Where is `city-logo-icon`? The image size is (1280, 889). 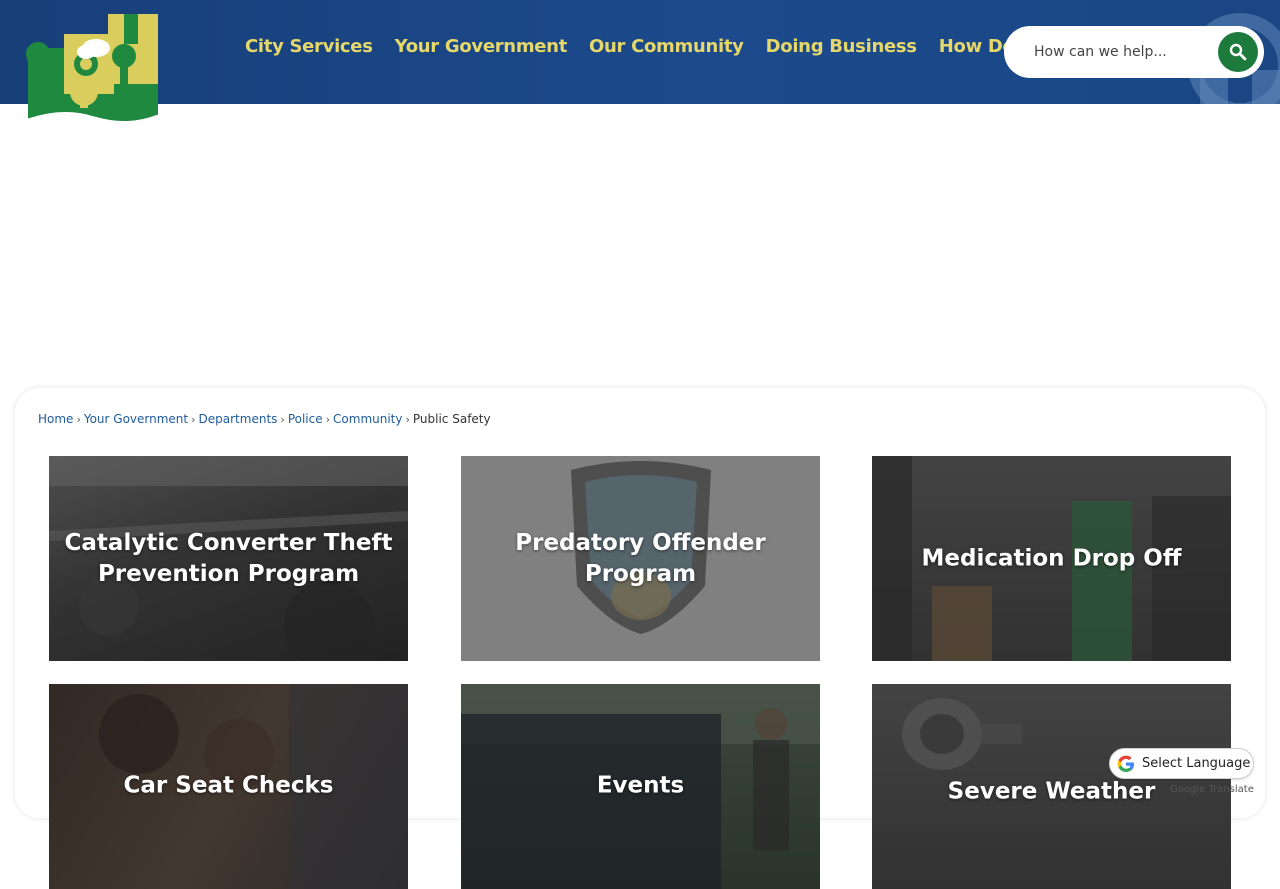 city-logo-icon is located at coordinates (92, 70).